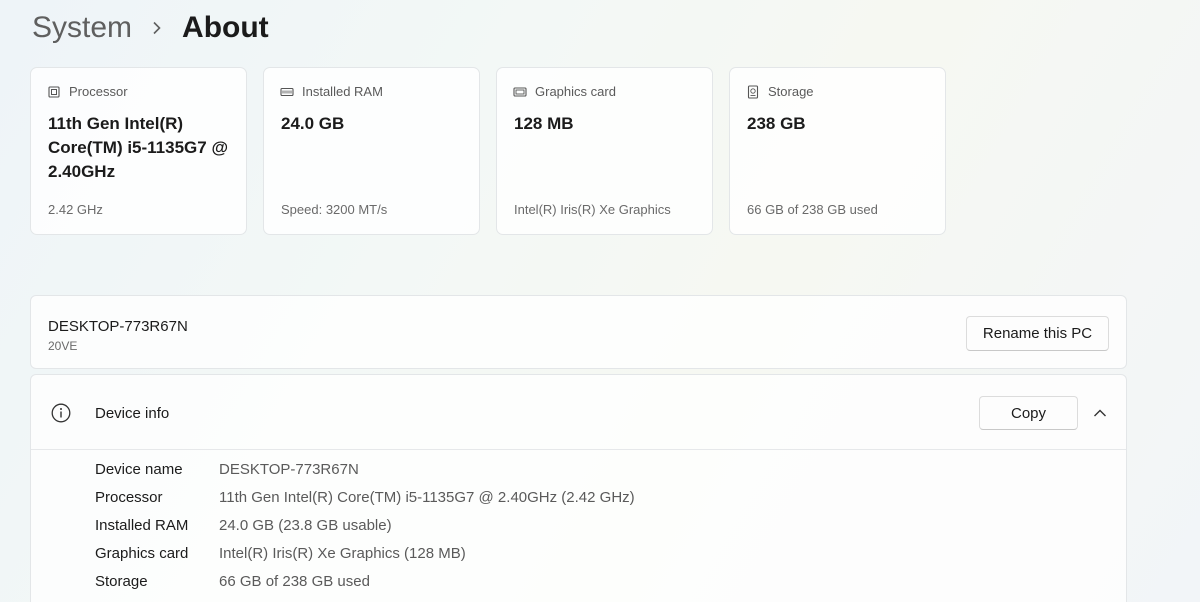 The width and height of the screenshot is (1200, 602). Describe the element at coordinates (791, 91) in the screenshot. I see `card-label: Storage` at that location.